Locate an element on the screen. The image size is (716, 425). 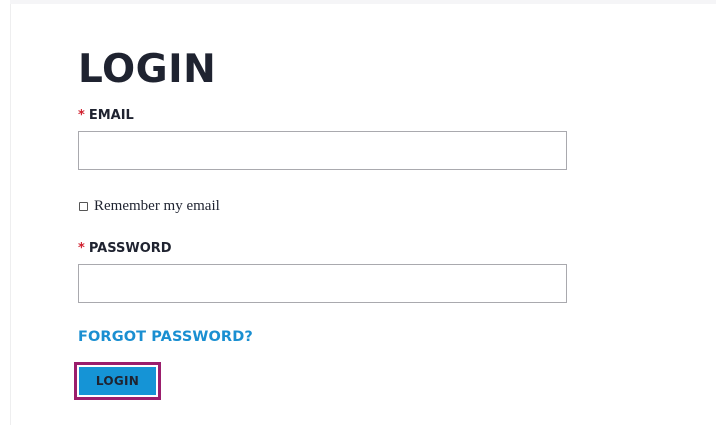
password-field is located at coordinates (322, 283).